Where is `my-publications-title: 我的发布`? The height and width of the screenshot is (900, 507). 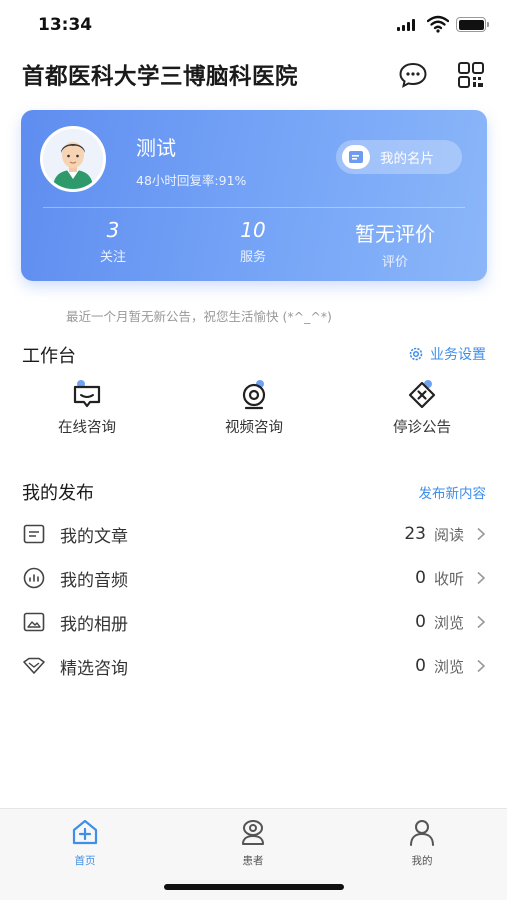 my-publications-title: 我的发布 is located at coordinates (58, 493).